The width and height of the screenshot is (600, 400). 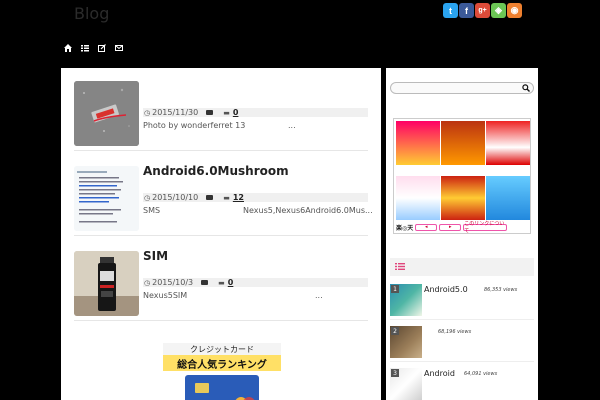 I want to click on rank-badge: 1, so click(x=395, y=289).